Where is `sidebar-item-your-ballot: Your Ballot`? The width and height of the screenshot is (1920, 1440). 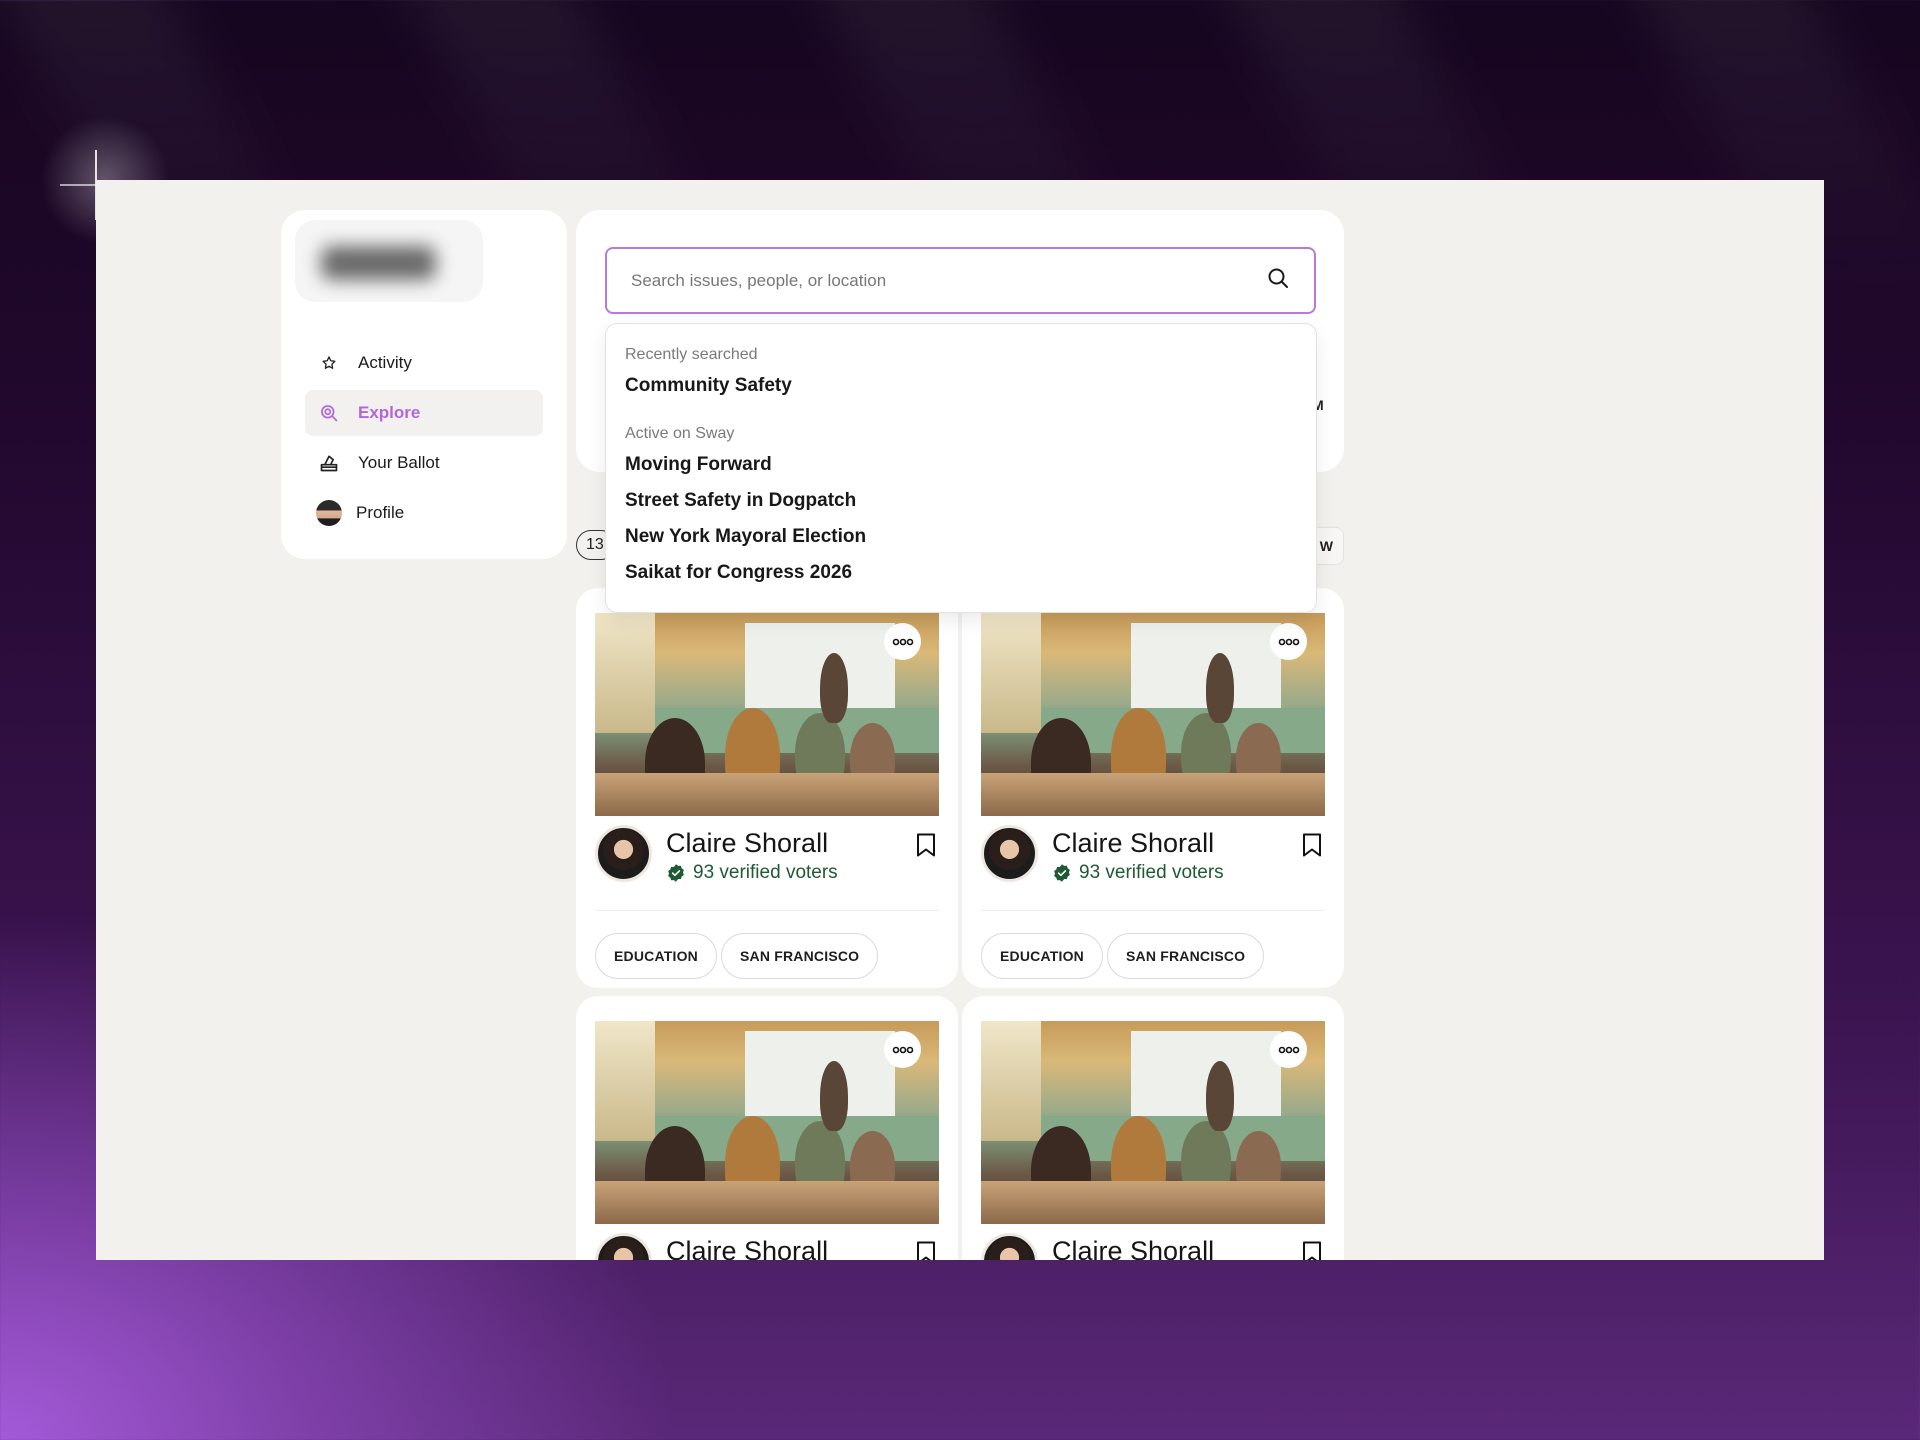 sidebar-item-your-ballot: Your Ballot is located at coordinates (424, 463).